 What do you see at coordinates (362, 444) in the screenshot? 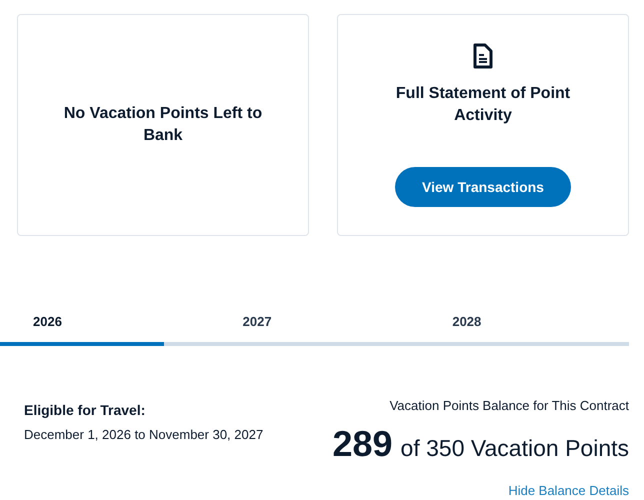
I see `points-used: 289` at bounding box center [362, 444].